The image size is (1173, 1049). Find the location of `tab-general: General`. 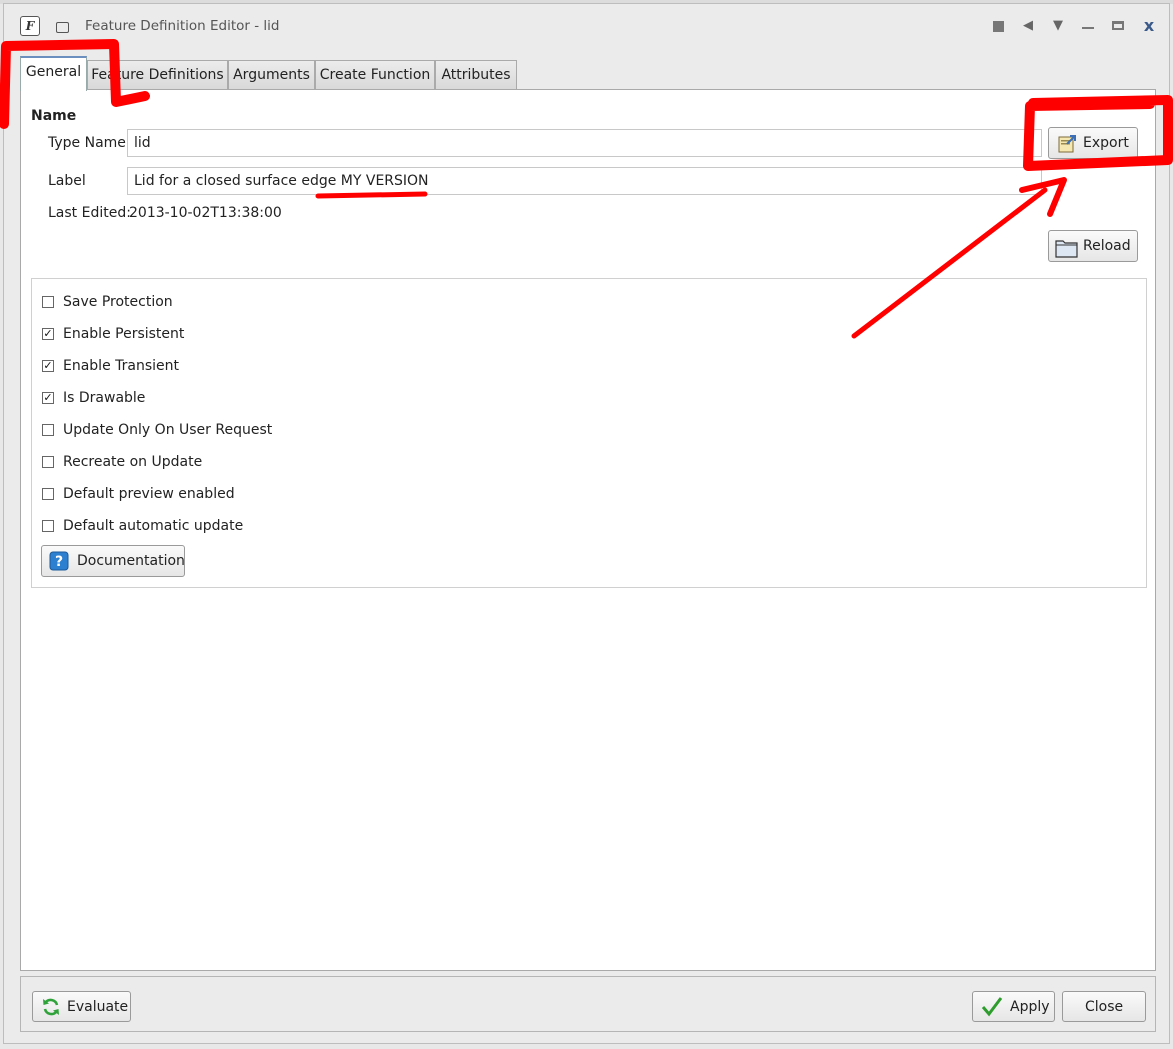

tab-general: General is located at coordinates (53, 73).